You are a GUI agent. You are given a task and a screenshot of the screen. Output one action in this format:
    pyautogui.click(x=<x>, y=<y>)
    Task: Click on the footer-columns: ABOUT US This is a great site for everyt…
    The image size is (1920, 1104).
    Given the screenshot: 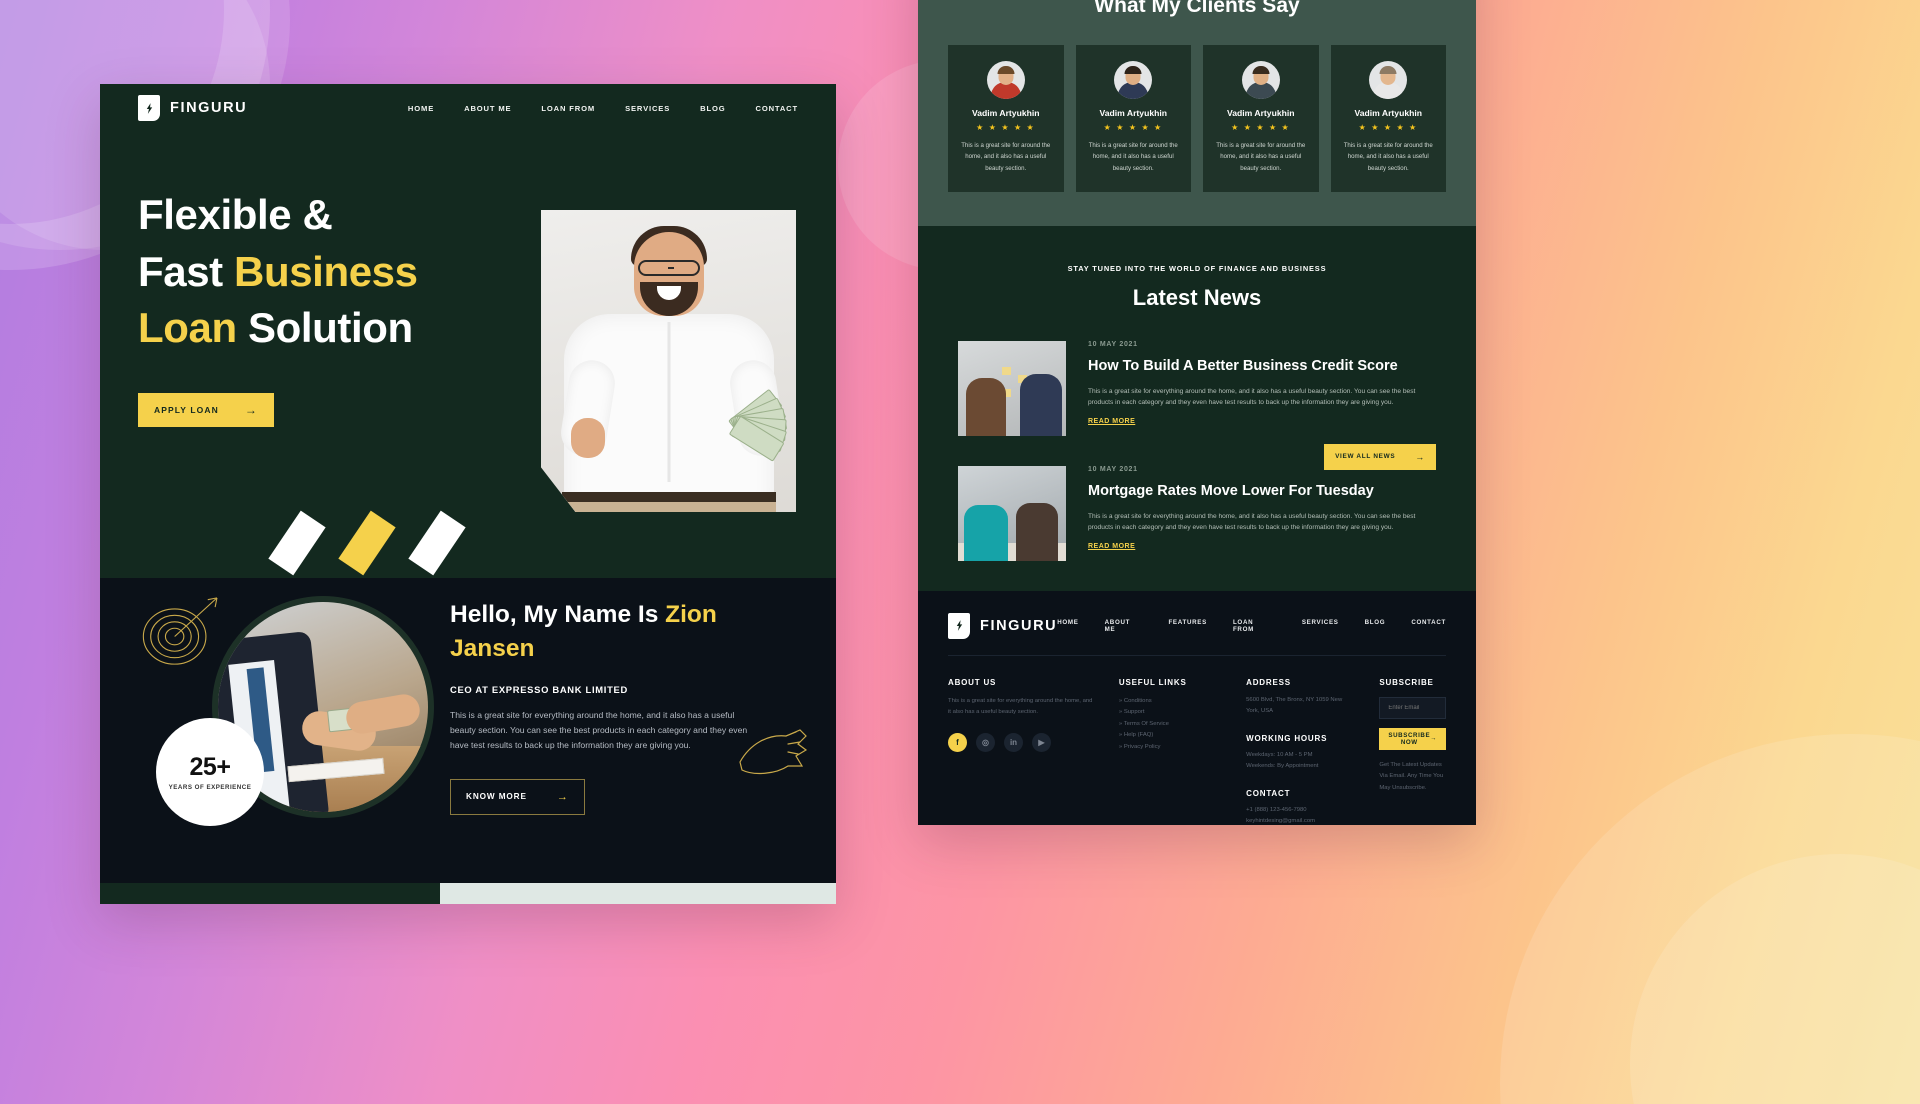 What is the action you would take?
    pyautogui.click(x=1197, y=740)
    